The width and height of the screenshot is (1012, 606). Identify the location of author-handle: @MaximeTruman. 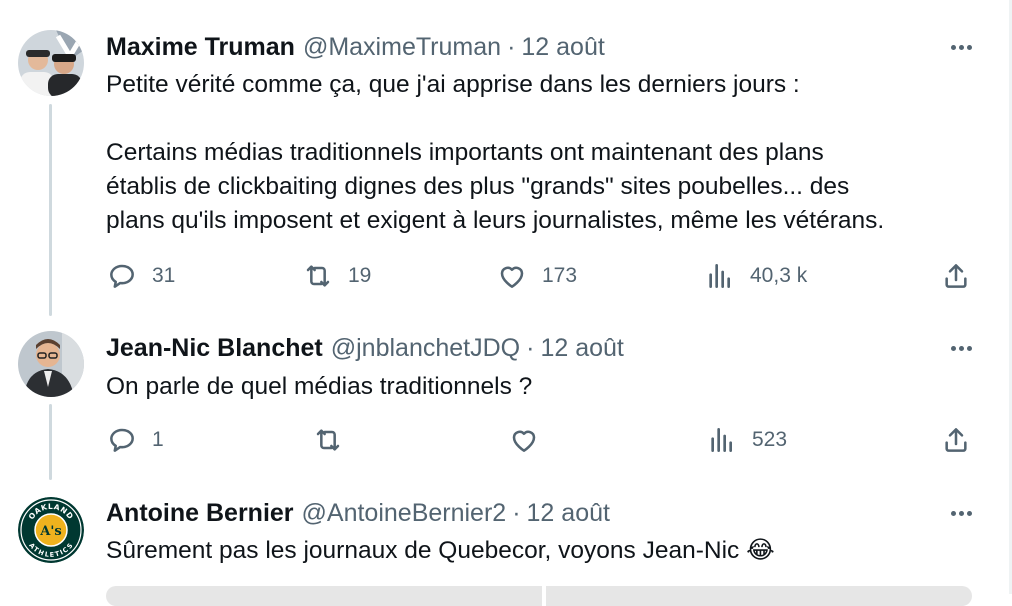
(402, 47).